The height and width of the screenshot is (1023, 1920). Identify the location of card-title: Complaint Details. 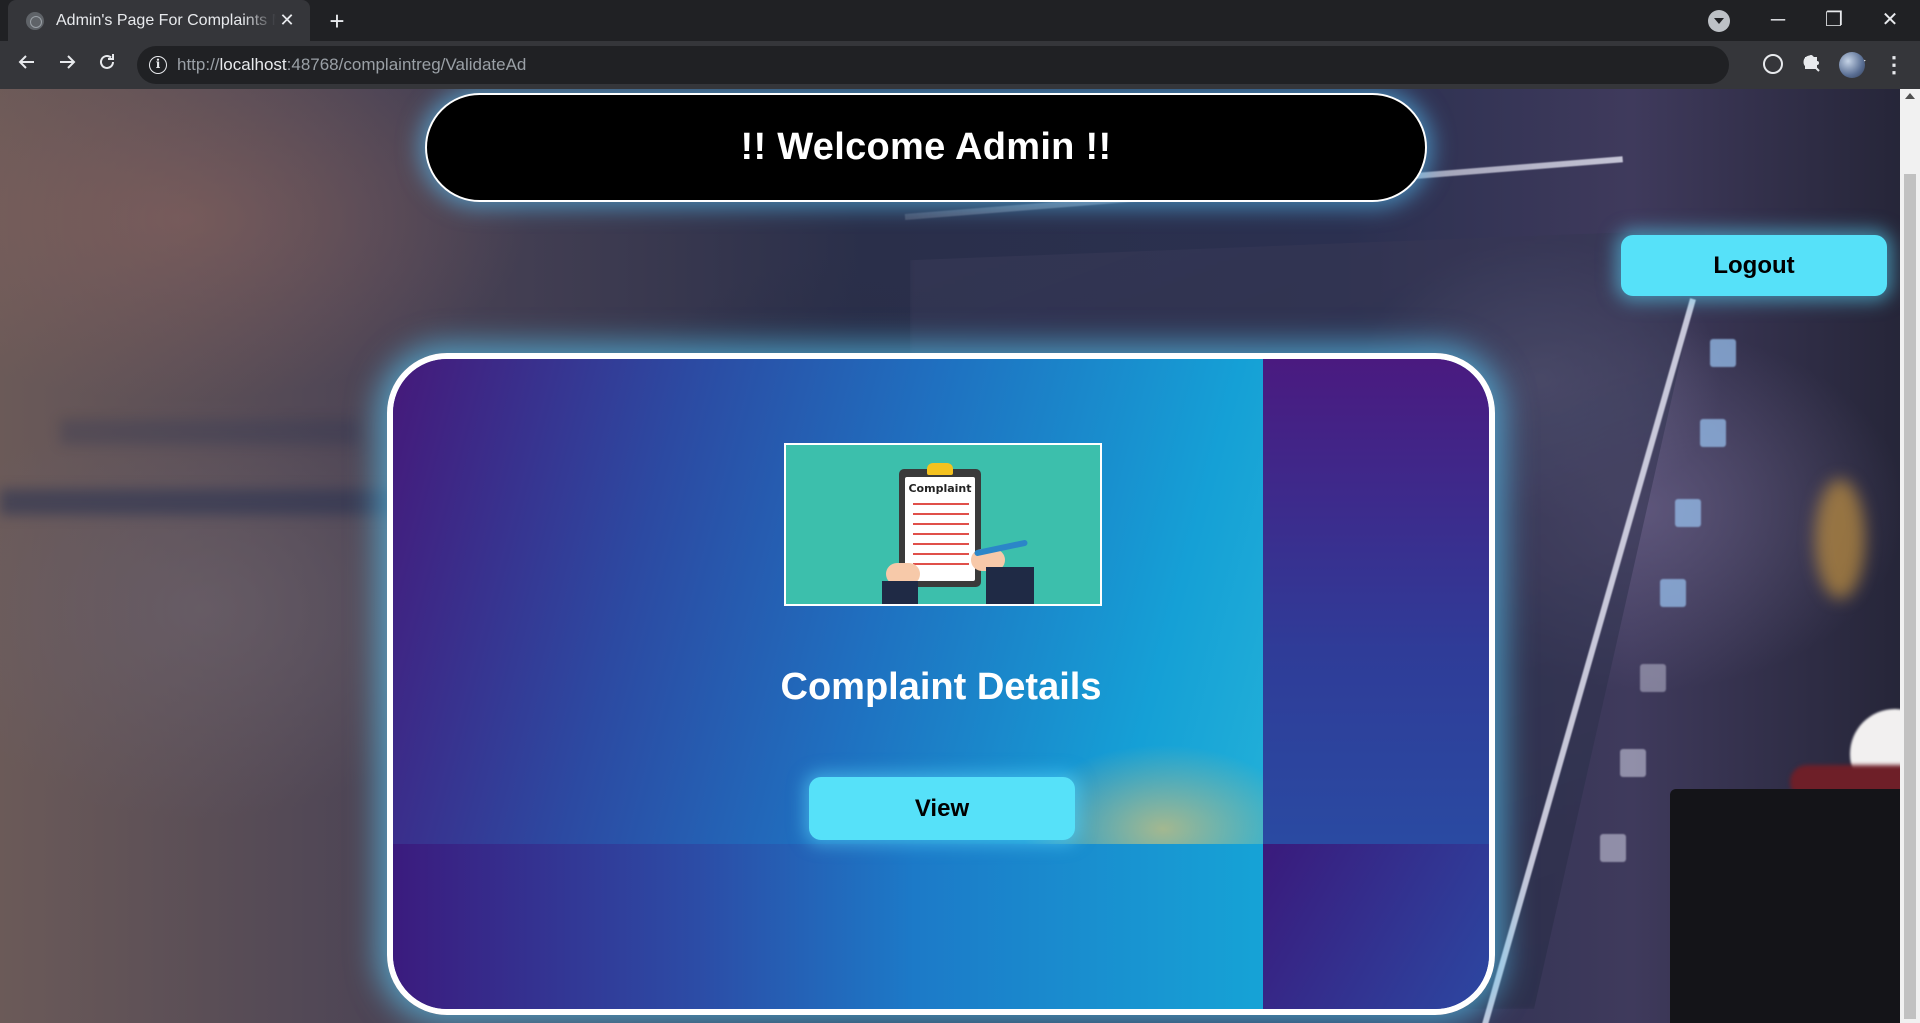
(941, 687).